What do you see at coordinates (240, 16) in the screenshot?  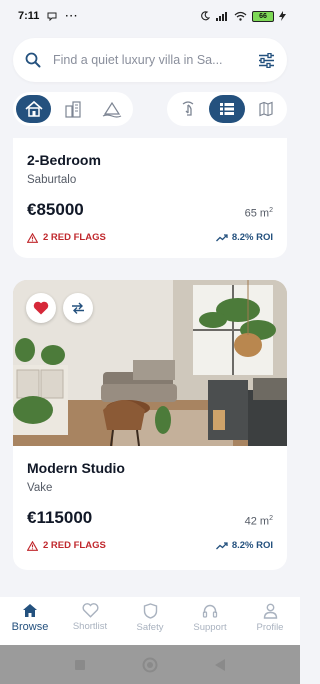 I see `wifi-icon` at bounding box center [240, 16].